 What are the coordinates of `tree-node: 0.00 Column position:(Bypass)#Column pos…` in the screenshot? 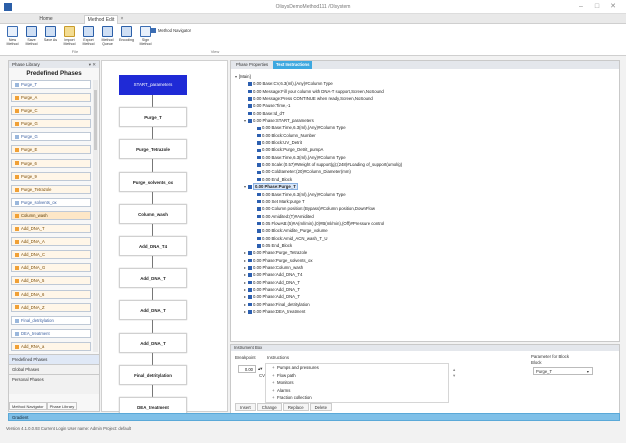 It's located at (425, 208).